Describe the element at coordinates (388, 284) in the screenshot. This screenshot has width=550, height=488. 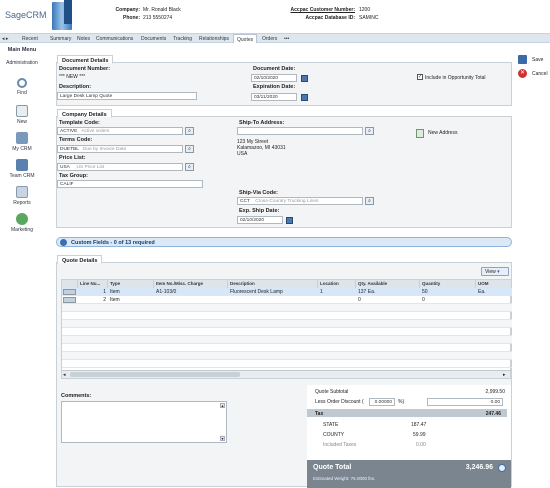
I see `column-header: Qty. Available` at that location.